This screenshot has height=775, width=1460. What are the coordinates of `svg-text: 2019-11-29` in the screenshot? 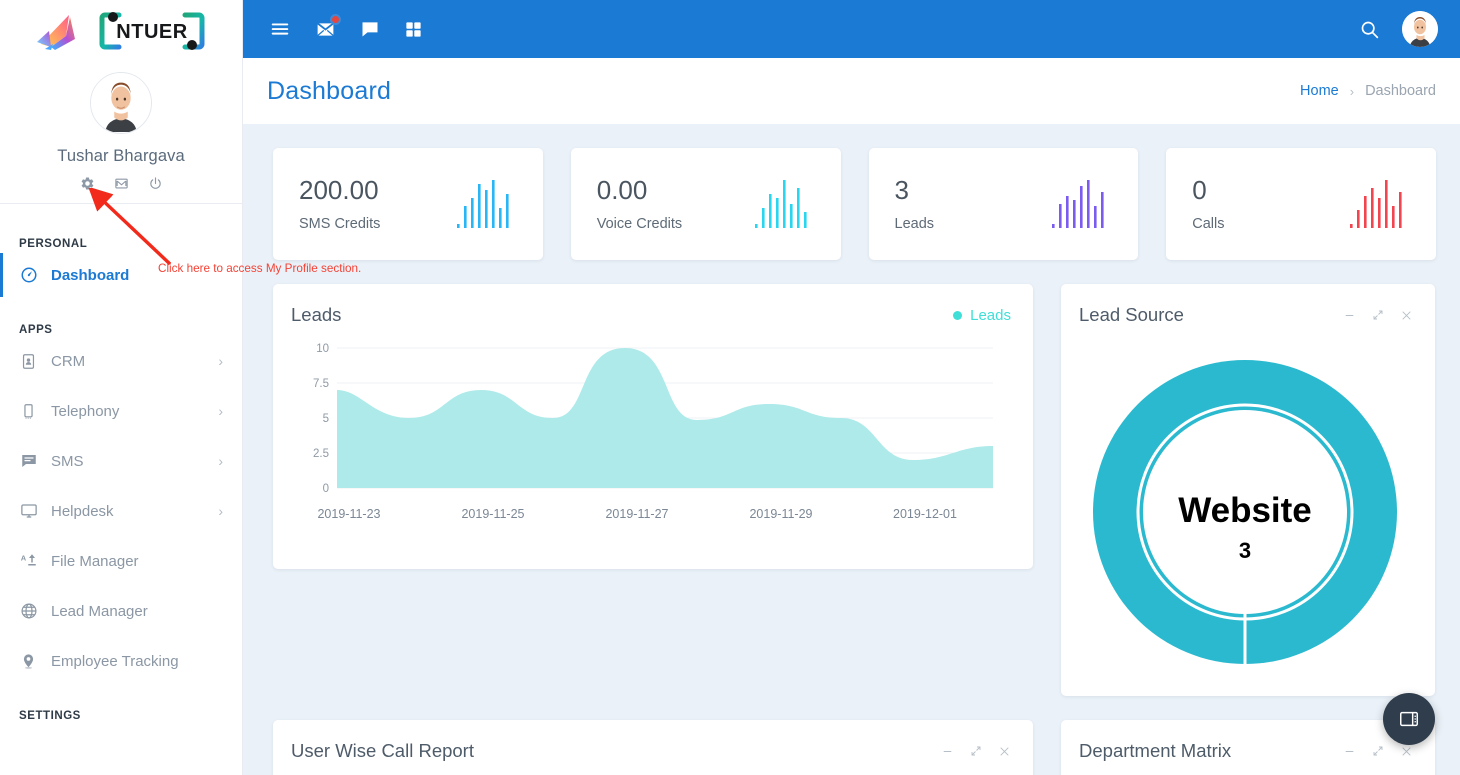 It's located at (780, 514).